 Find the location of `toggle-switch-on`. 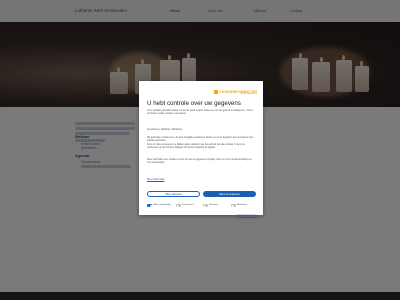

toggle-switch-on is located at coordinates (149, 205).